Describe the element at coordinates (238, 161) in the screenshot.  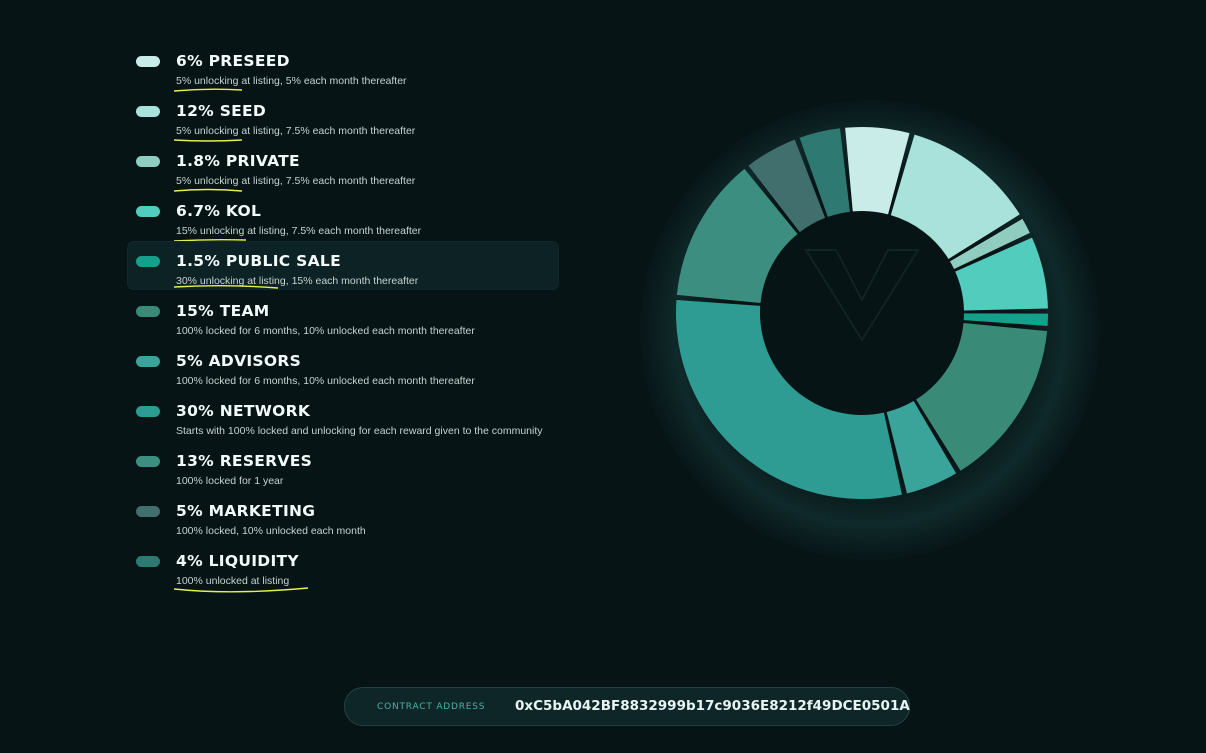
I see `legend-title: 1.8% PRIVATE` at that location.